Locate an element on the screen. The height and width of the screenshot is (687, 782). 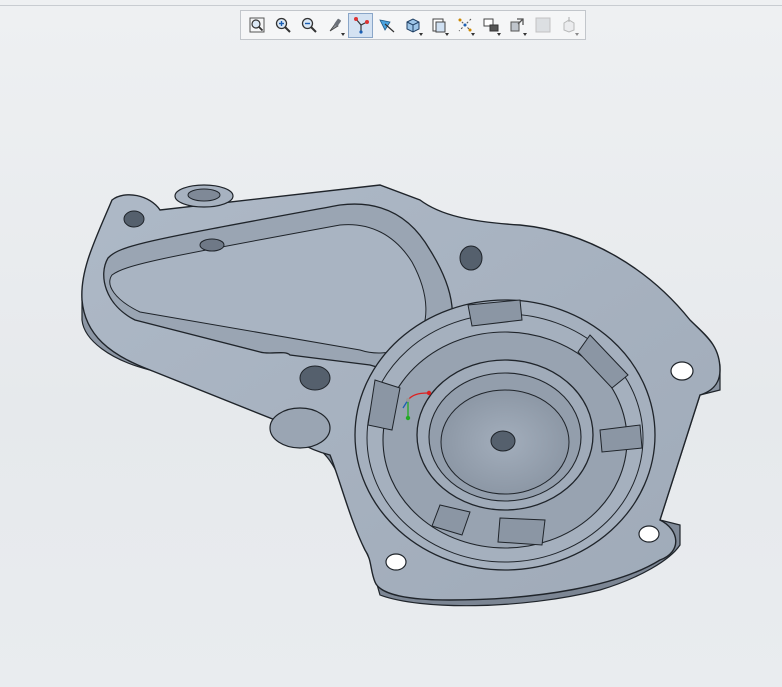
lower-boss is located at coordinates (300, 428).